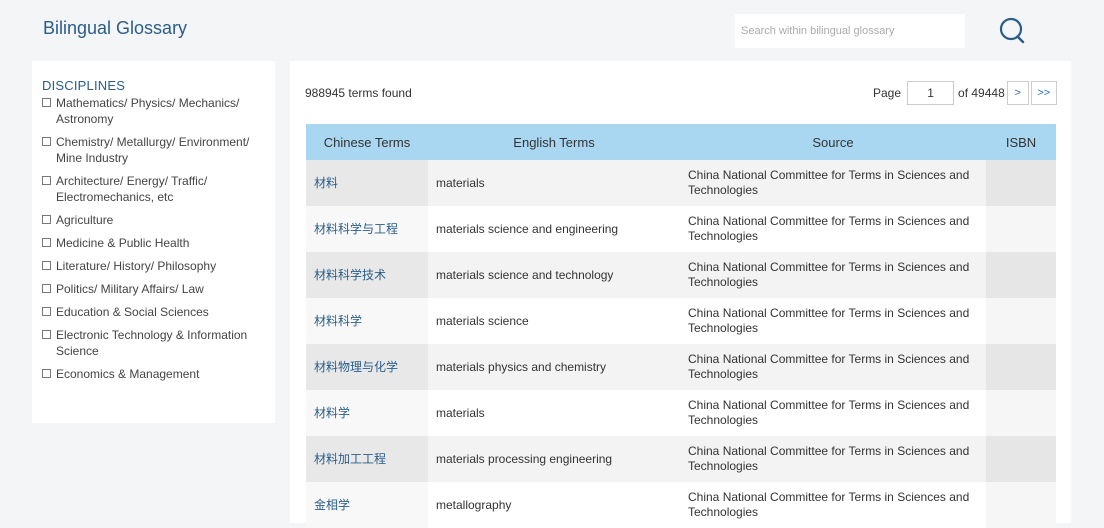 The height and width of the screenshot is (528, 1104). I want to click on table-header-row: Chinese Terms English Terms Source ISBN, so click(681, 142).